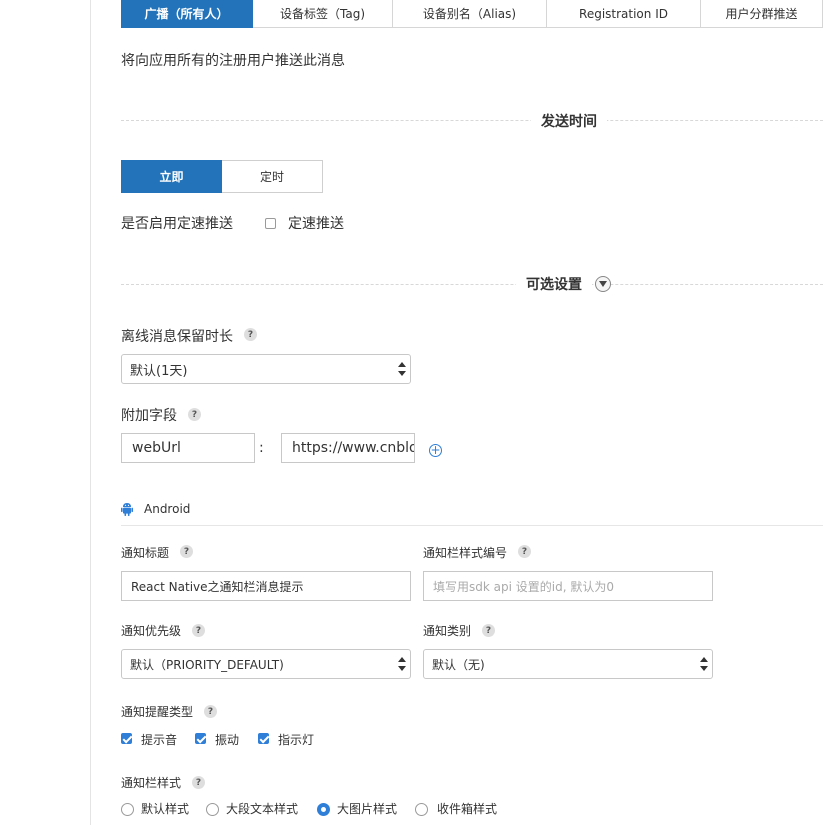 This screenshot has height=825, width=823. I want to click on send-time-heading: 发送时间, so click(569, 121).